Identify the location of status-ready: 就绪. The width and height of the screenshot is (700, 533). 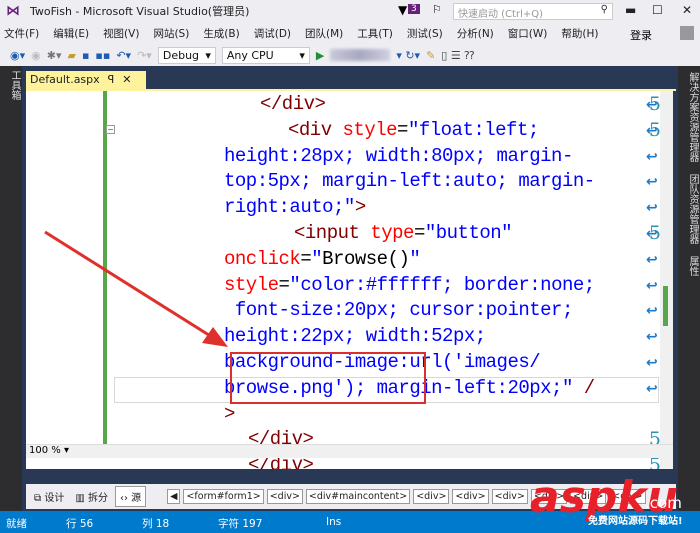
(16, 524).